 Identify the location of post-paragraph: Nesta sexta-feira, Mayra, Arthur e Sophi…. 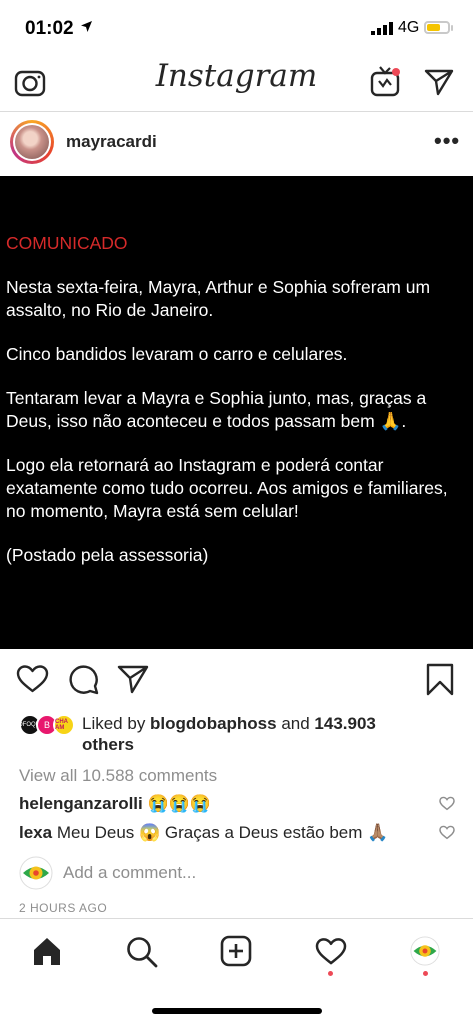
(218, 298).